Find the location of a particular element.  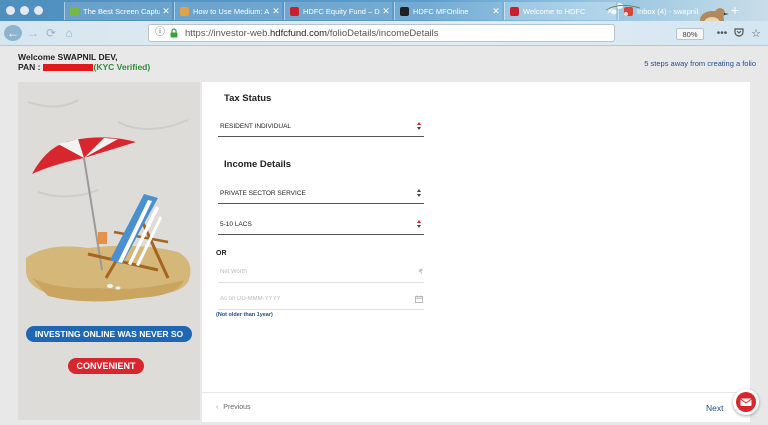

browser-tab-inbox: Inbox (4) - swapnil ✕ is located at coordinates (672, 11).